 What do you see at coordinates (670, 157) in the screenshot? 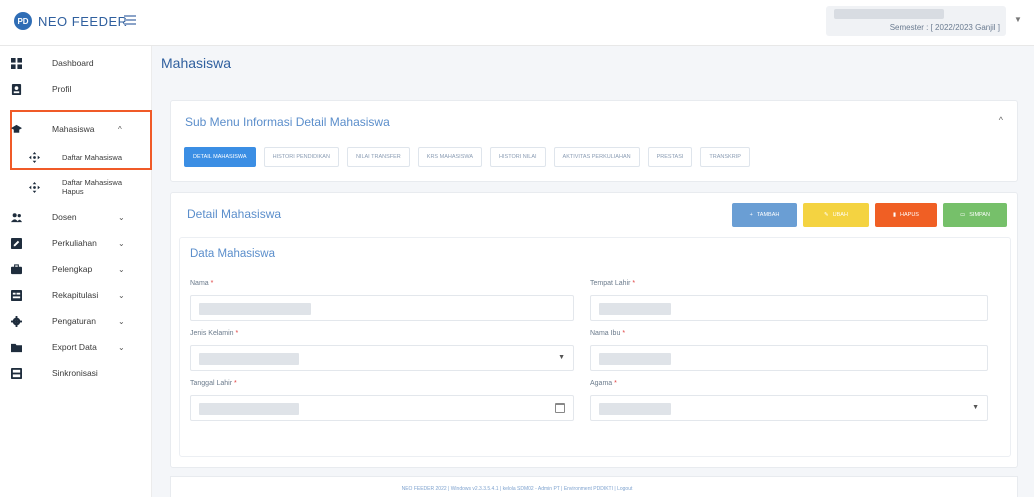
I see `tab-prestasi: PRESTASI` at bounding box center [670, 157].